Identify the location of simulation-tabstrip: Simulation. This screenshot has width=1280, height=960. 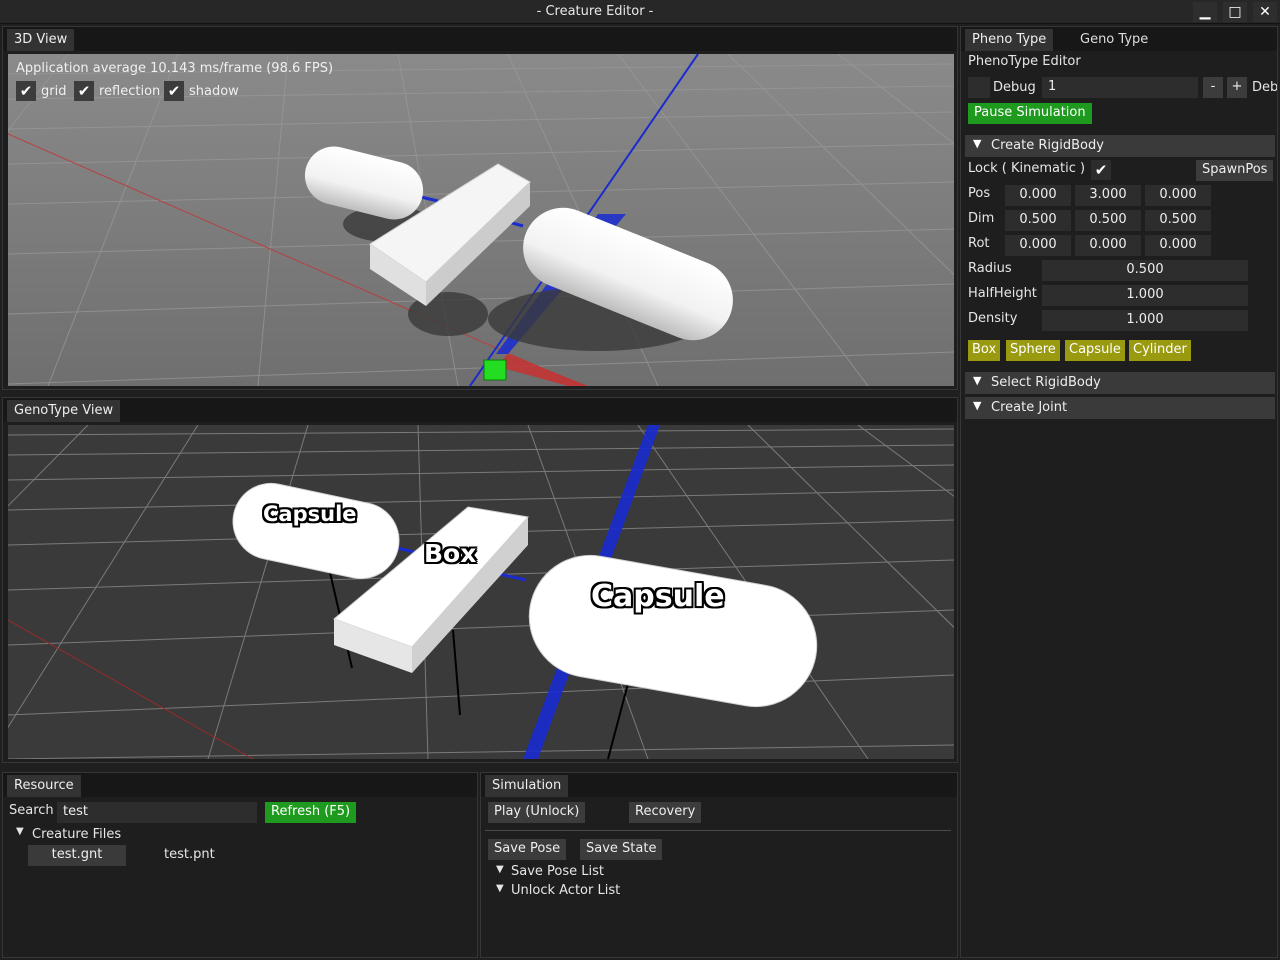
(719, 785).